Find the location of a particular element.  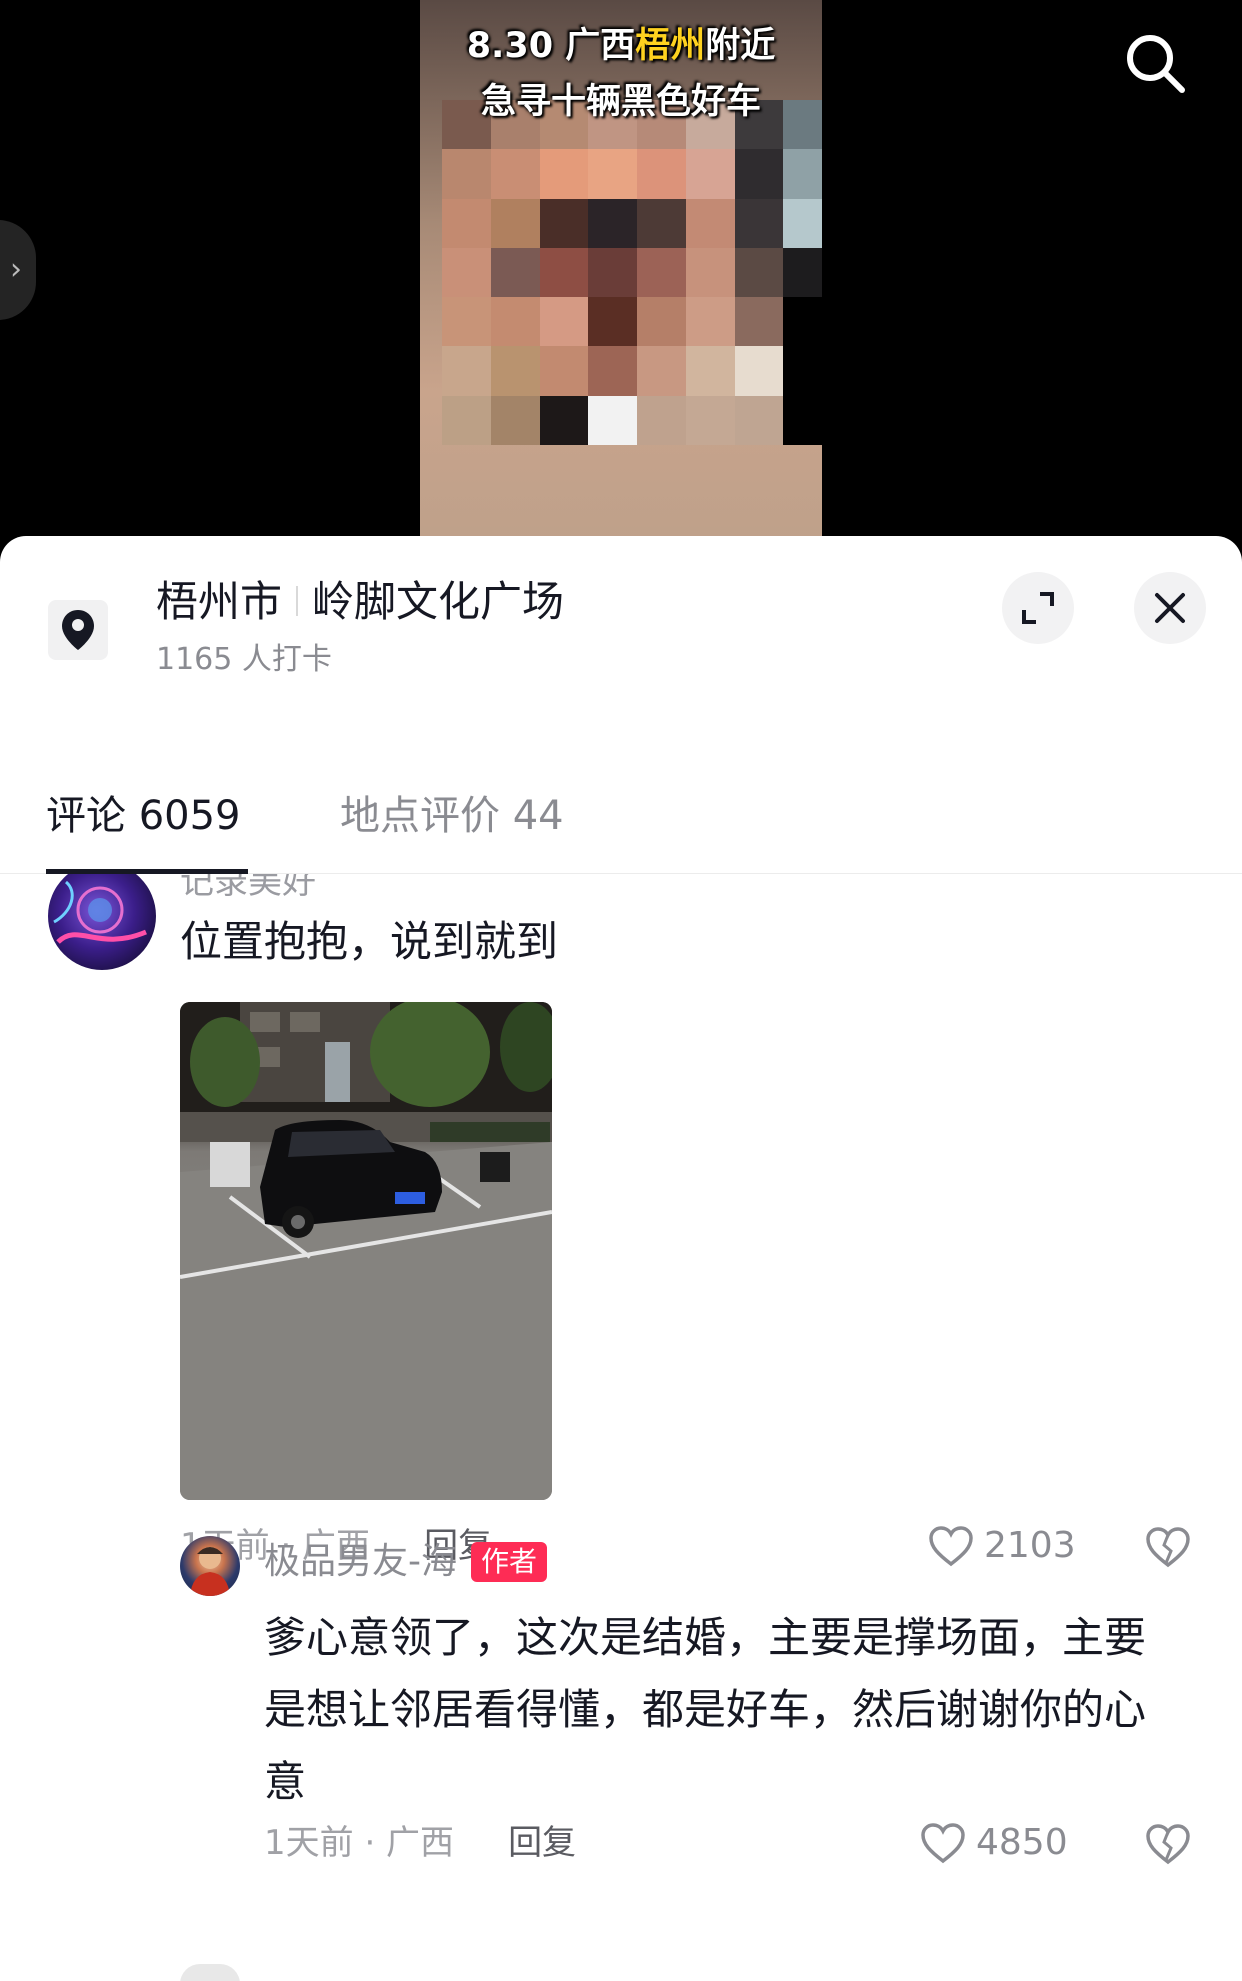

location-pin-icon is located at coordinates (78, 630).